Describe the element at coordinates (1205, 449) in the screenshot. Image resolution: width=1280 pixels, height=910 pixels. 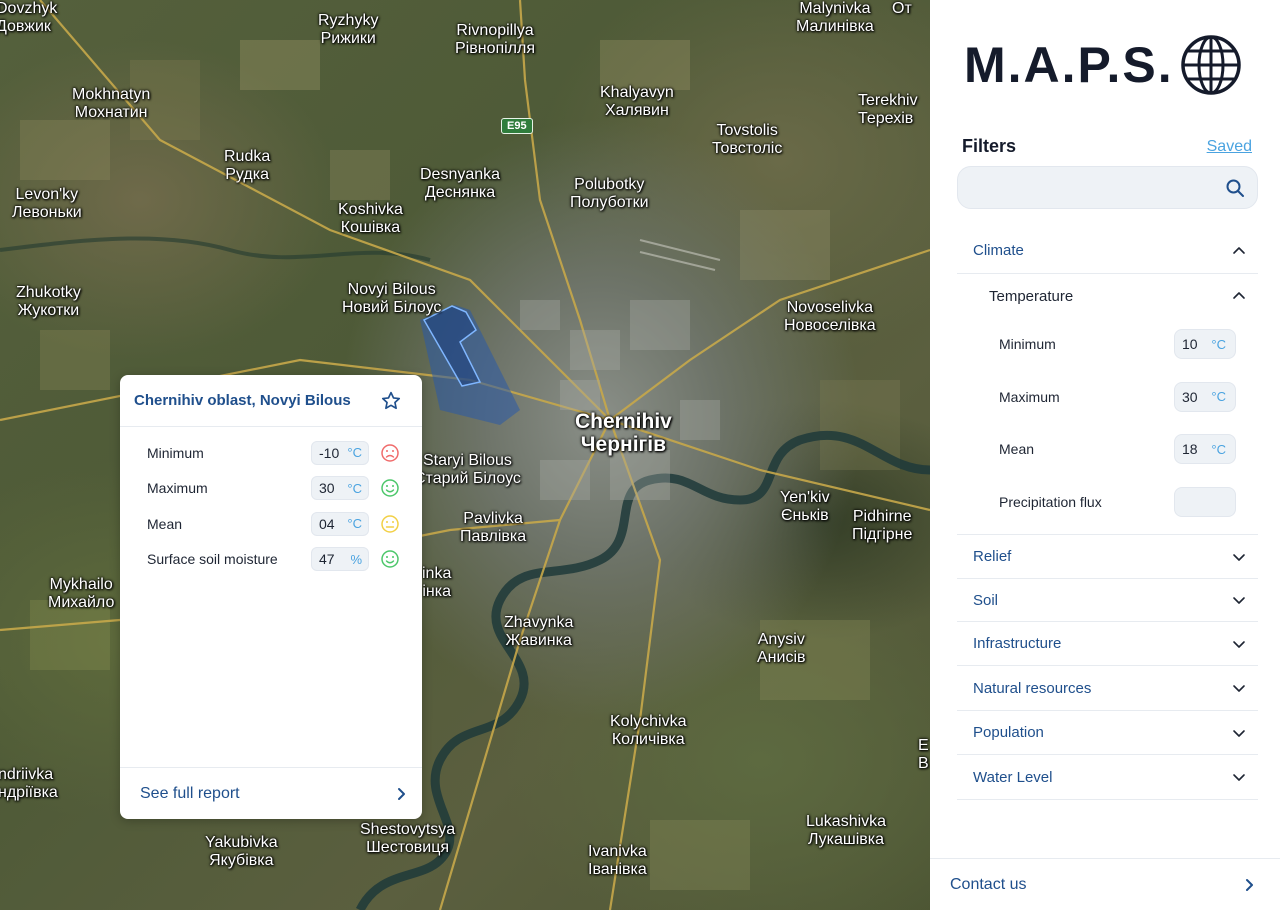
I see `param-input-mean: 18 °C` at that location.